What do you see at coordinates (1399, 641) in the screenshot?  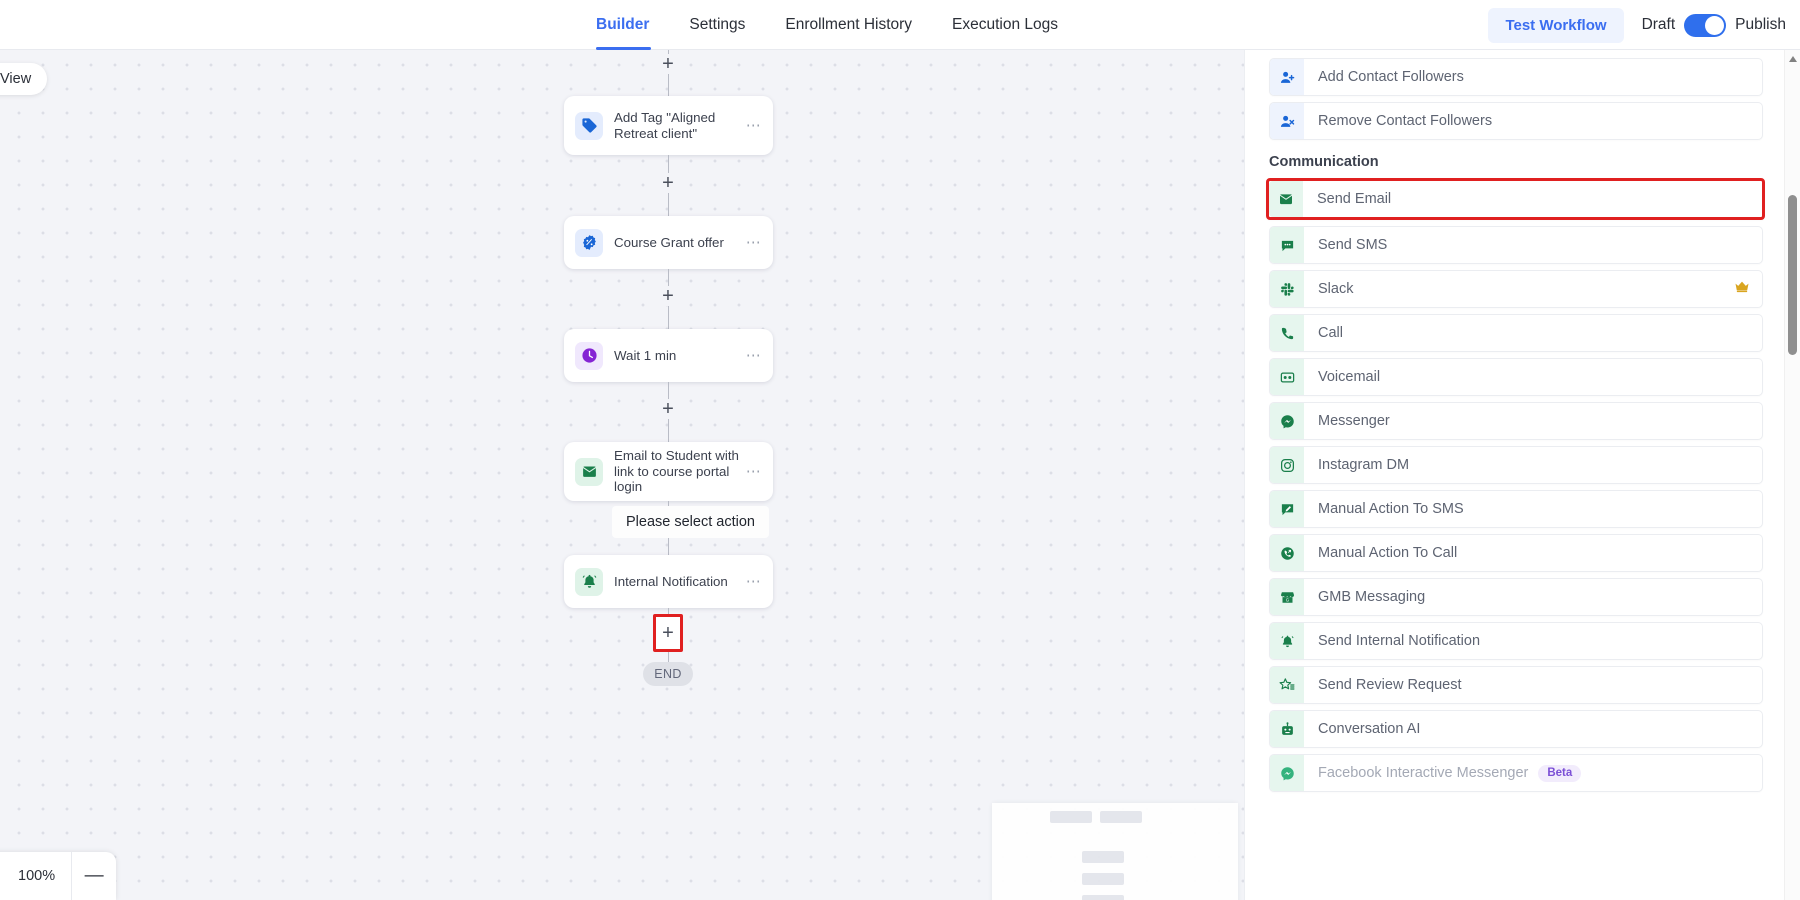 I see `action-item-label: Send Internal Notification` at bounding box center [1399, 641].